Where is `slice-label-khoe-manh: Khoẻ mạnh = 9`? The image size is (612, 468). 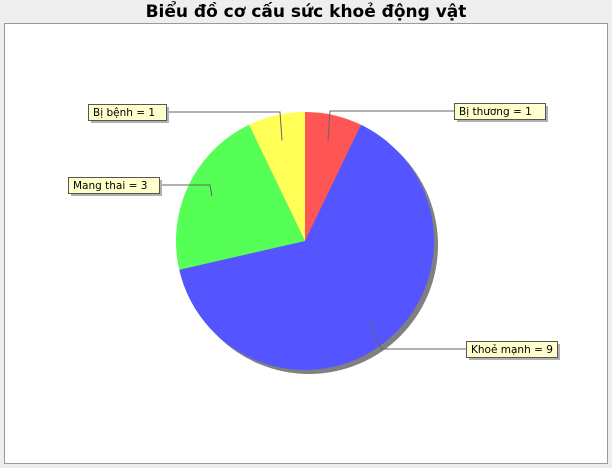
slice-label-khoe-manh: Khoẻ mạnh = 9 is located at coordinates (512, 350).